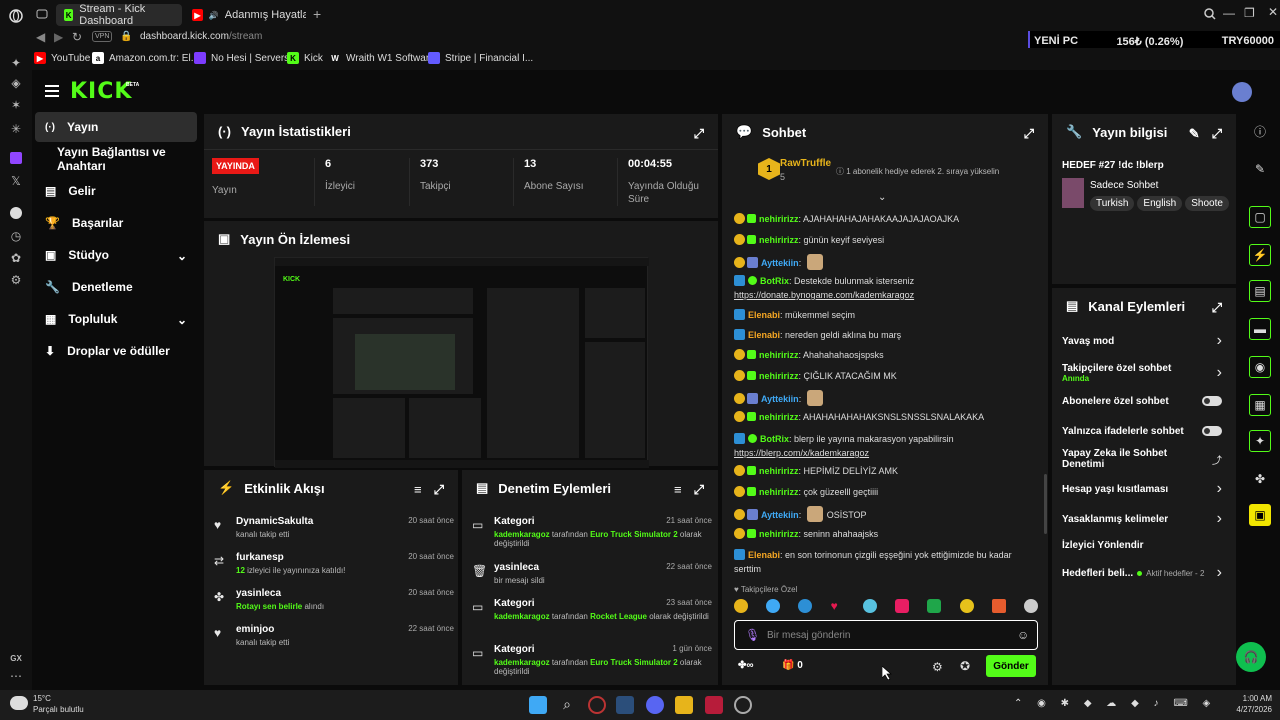 This screenshot has width=1280, height=720. Describe the element at coordinates (1142, 401) in the screenshot. I see `channel-action-row: Abonelere özel sohbet` at that location.